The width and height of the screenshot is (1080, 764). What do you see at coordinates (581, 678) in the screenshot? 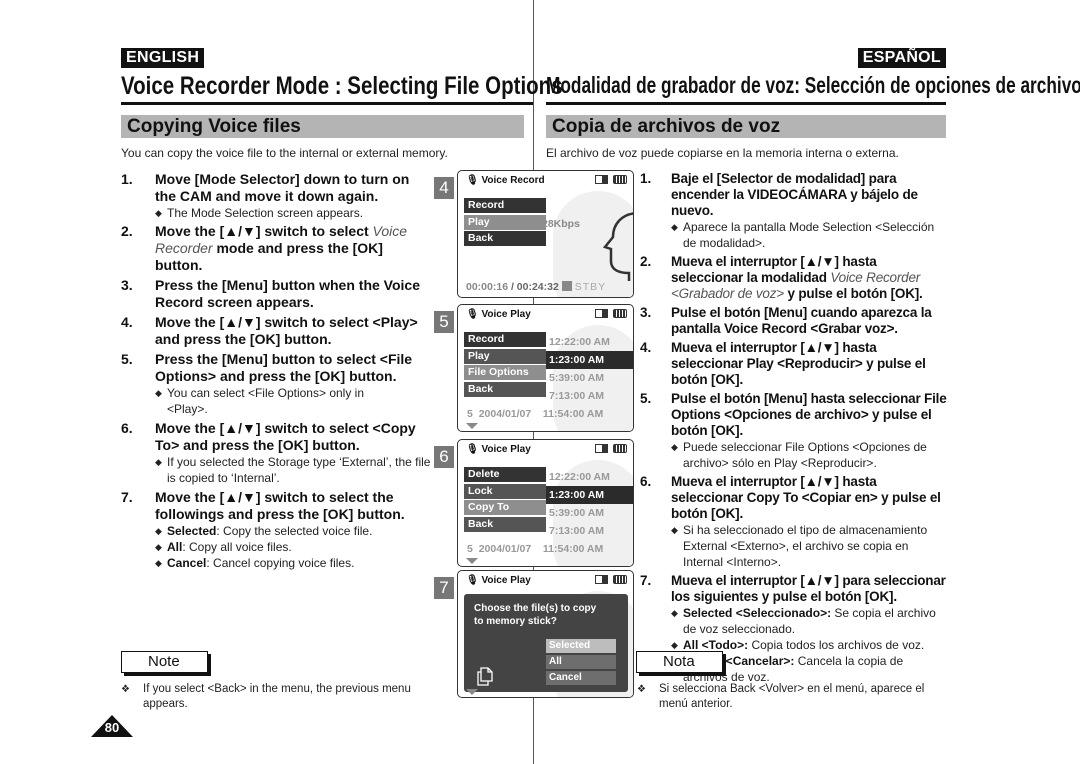
I see `option-cancel: Cancel` at bounding box center [581, 678].